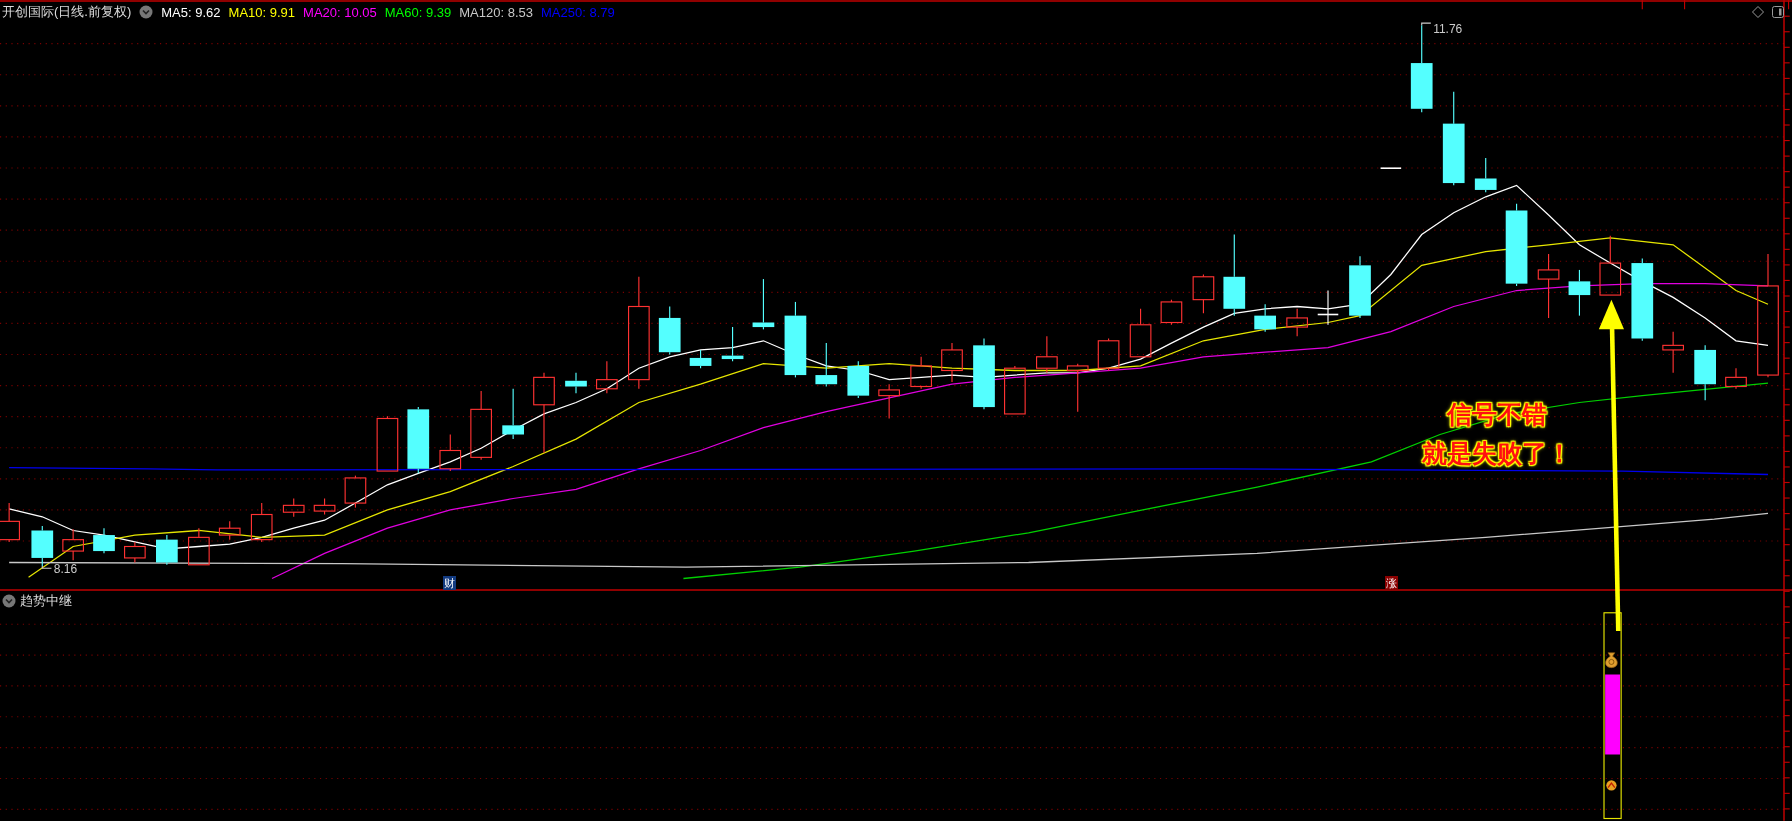  What do you see at coordinates (1758, 12) in the screenshot?
I see `diamond-icon` at bounding box center [1758, 12].